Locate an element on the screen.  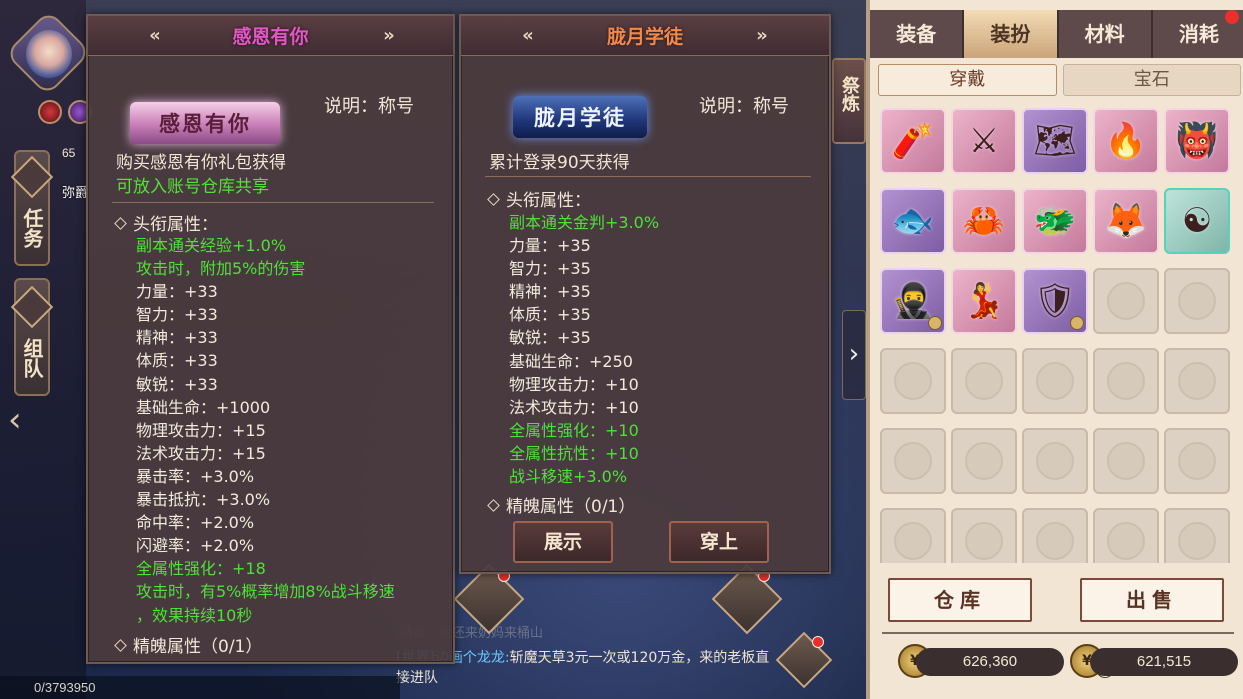
tab-costume: 装扮 is located at coordinates (1011, 34).